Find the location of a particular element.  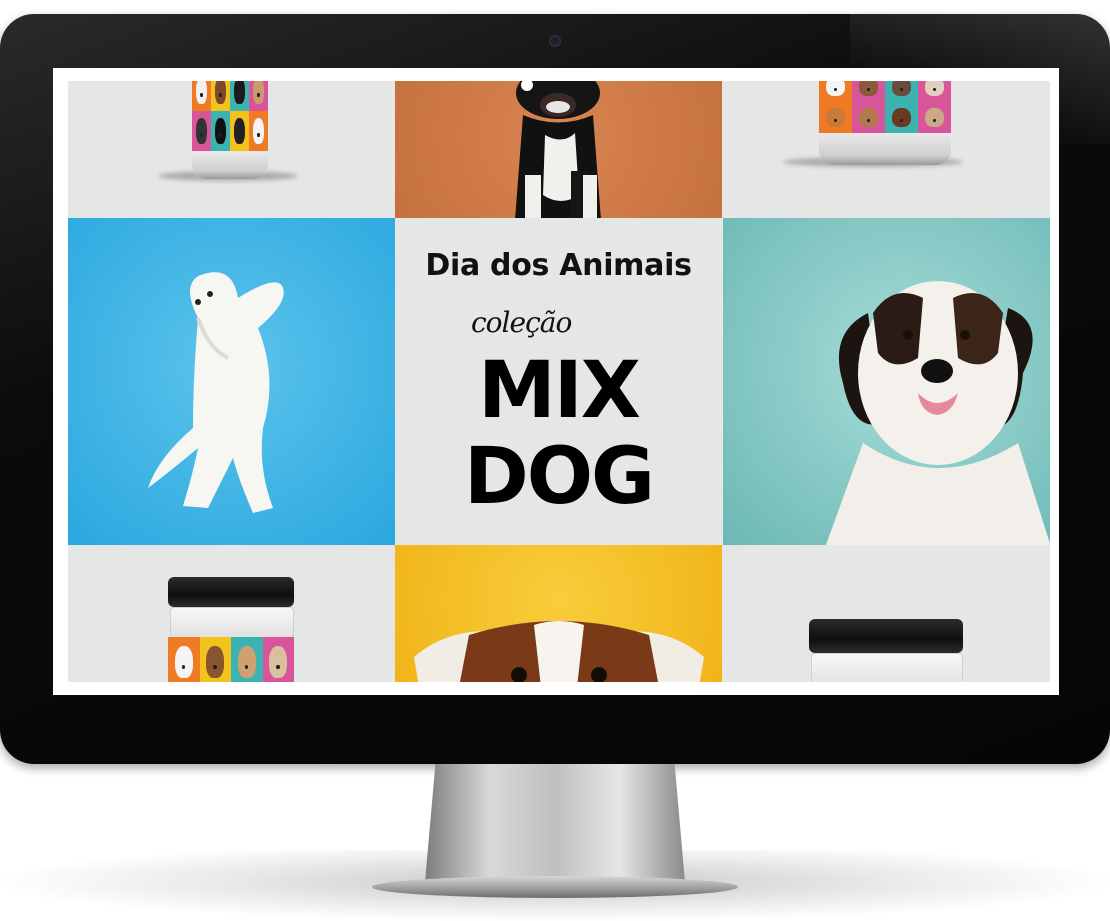

monitor-stand is located at coordinates (555, 823).